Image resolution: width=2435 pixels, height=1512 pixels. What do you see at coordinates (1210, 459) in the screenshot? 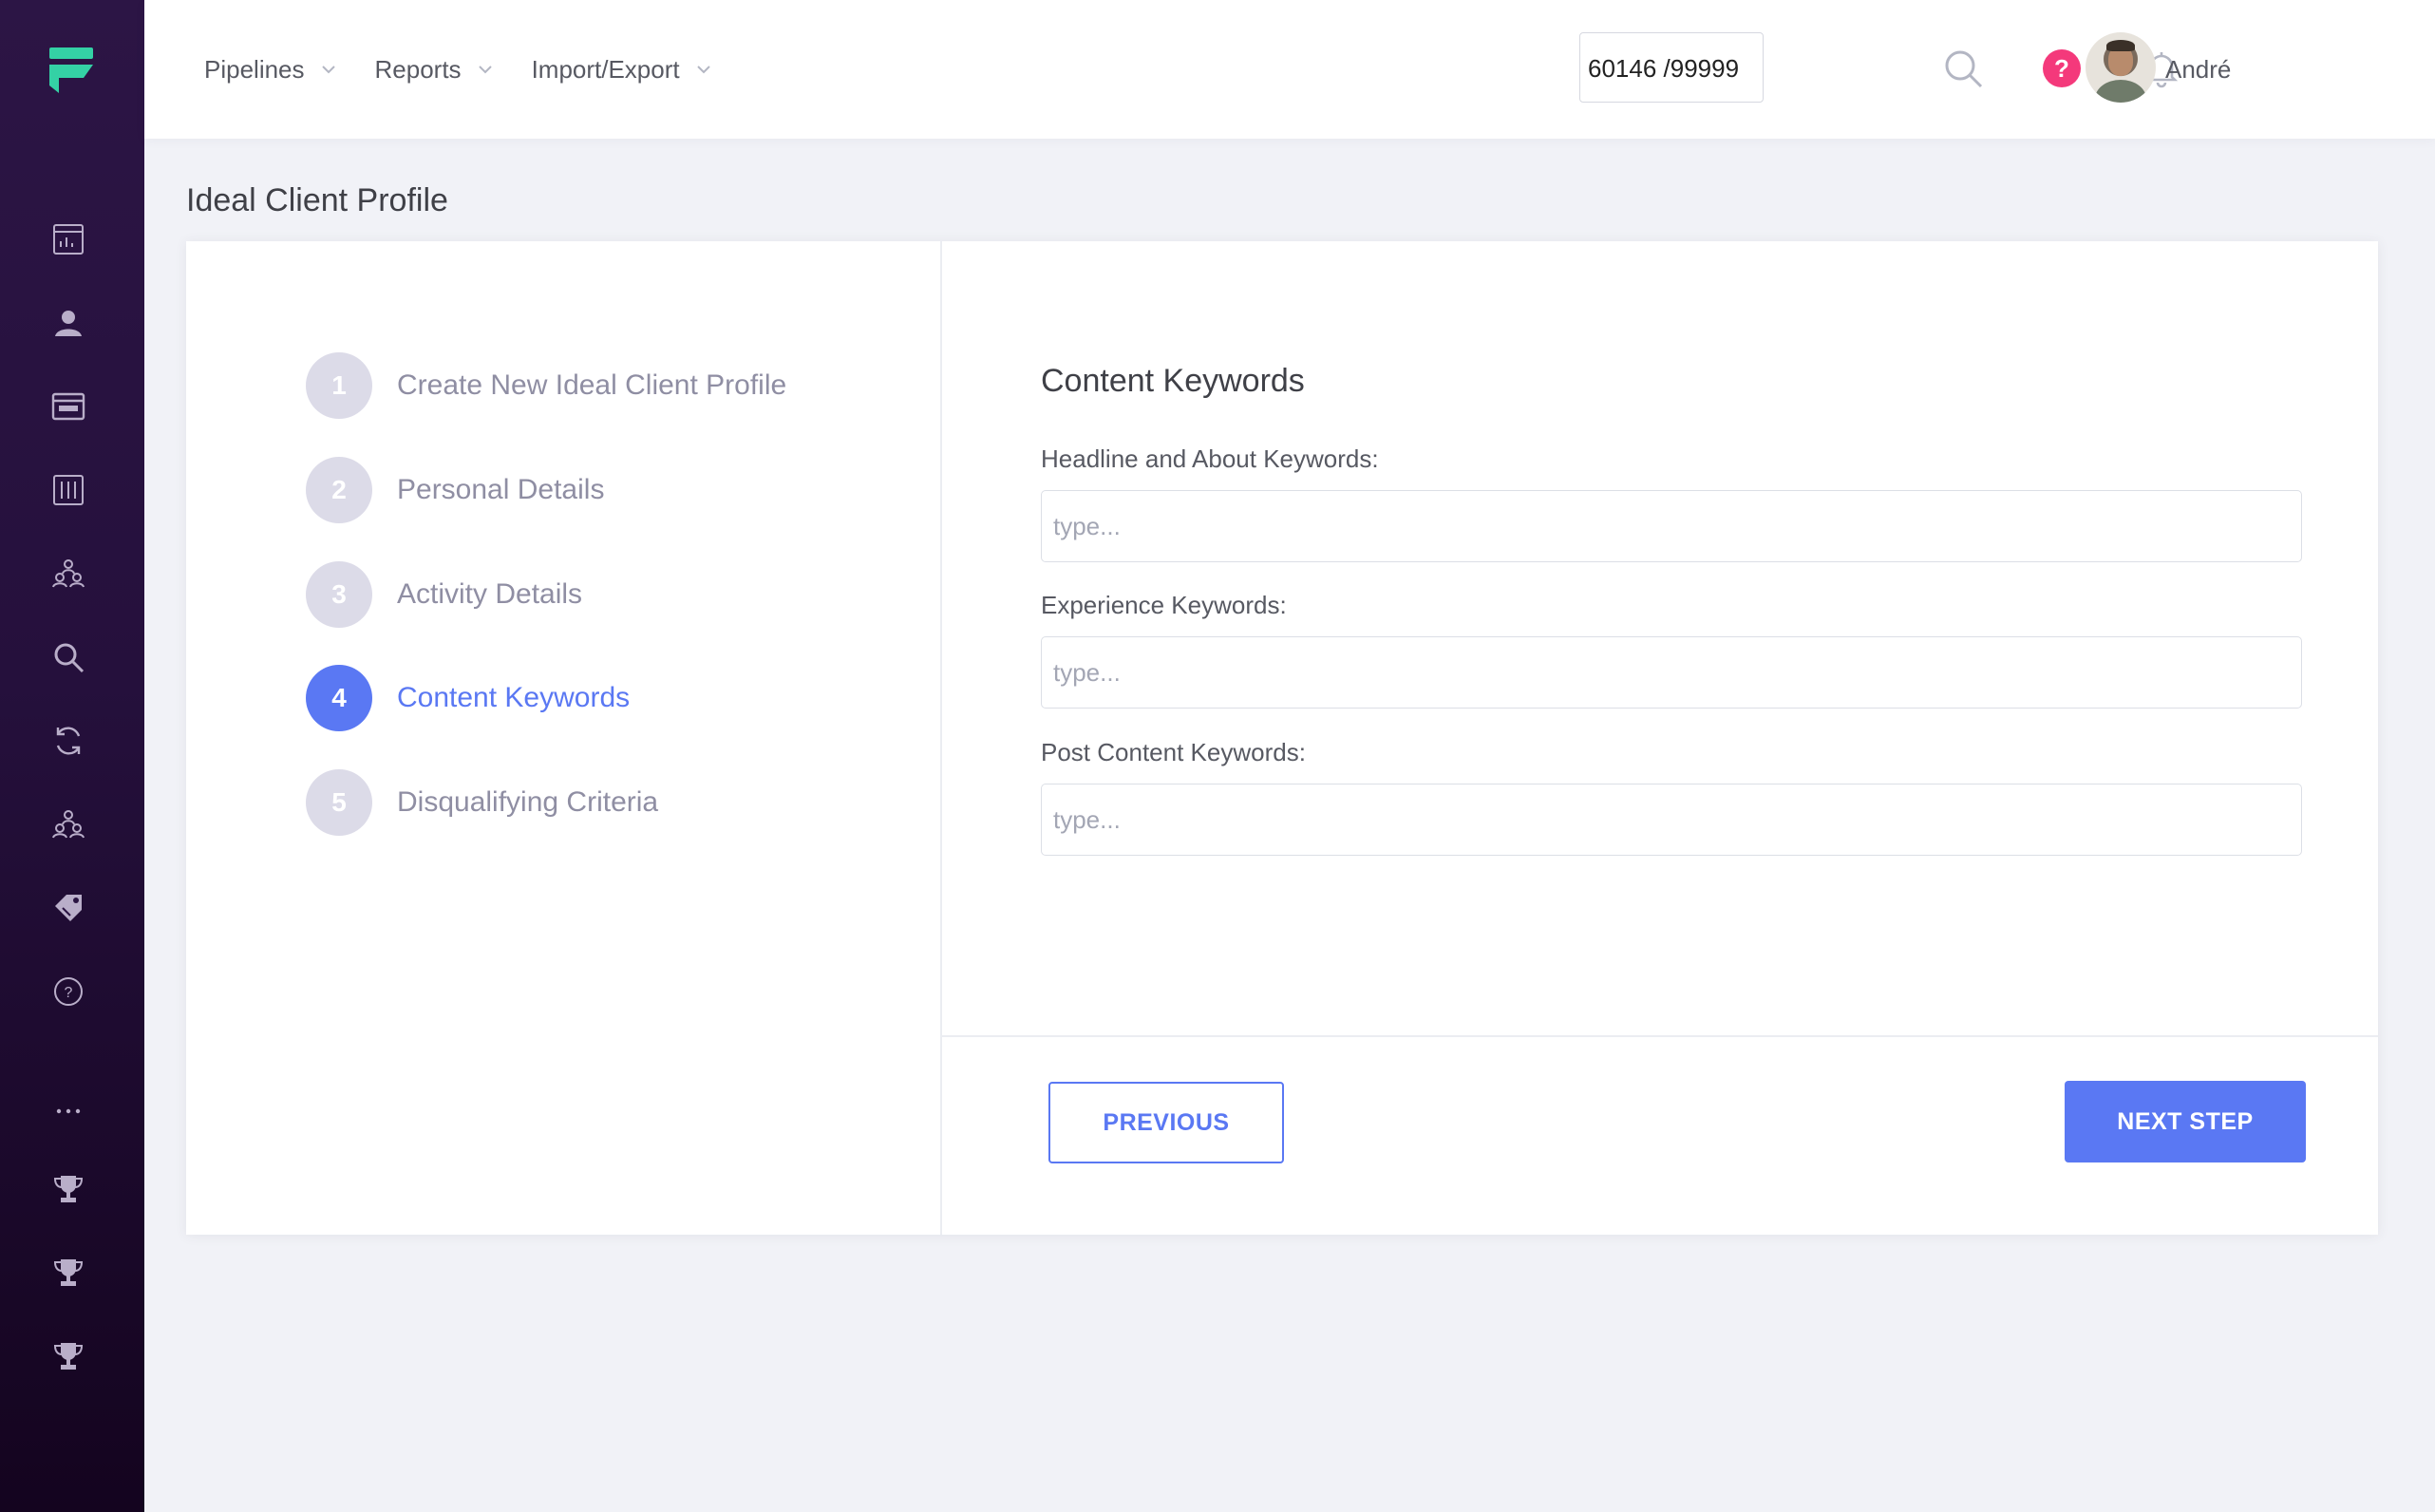
I see `headline-keywords-label: Headline and About Keywords:` at bounding box center [1210, 459].